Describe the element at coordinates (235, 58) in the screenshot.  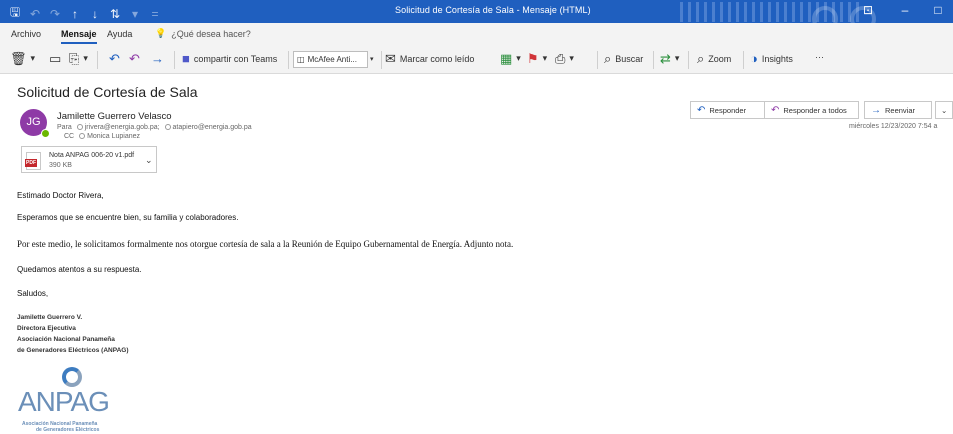
I see `share-teams-label: compartir con Teams` at that location.